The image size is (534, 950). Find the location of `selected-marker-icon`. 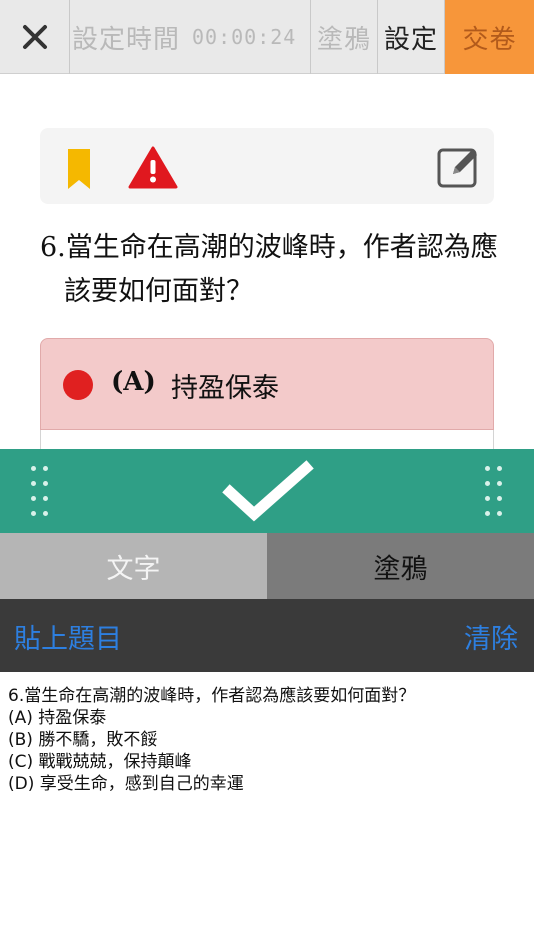

selected-marker-icon is located at coordinates (78, 385).